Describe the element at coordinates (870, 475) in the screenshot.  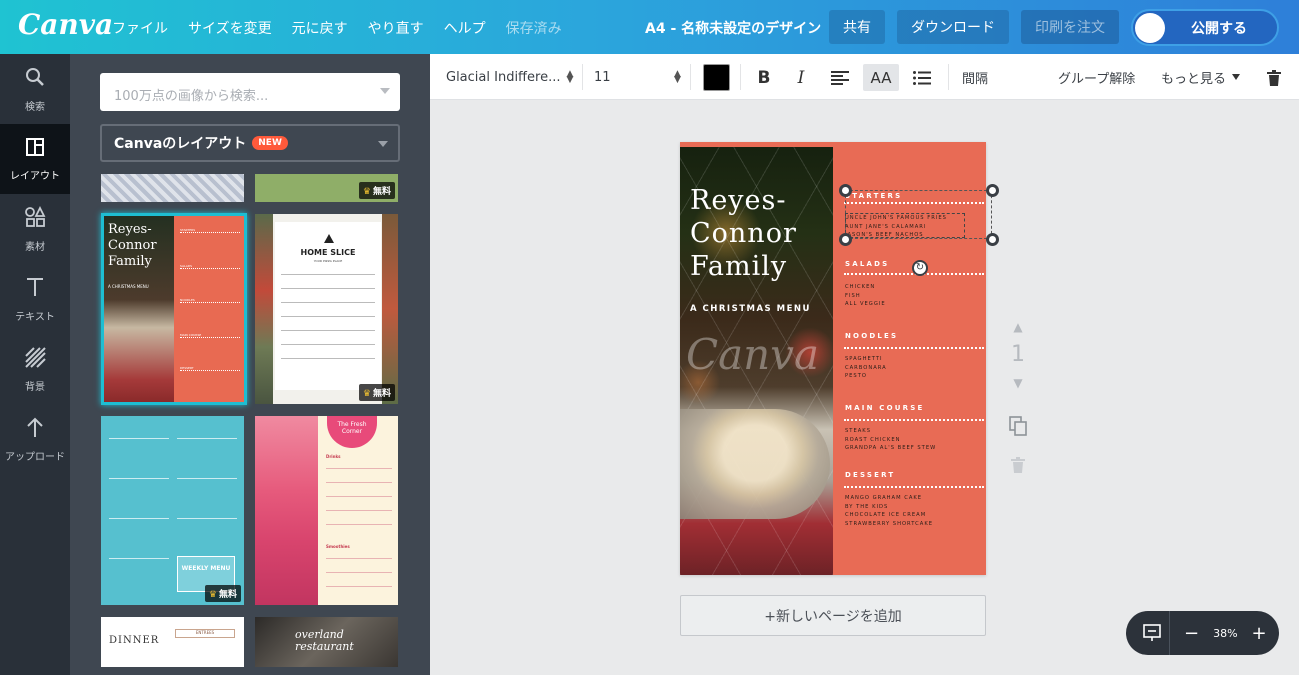
I see `section-heading: DESSERT` at that location.